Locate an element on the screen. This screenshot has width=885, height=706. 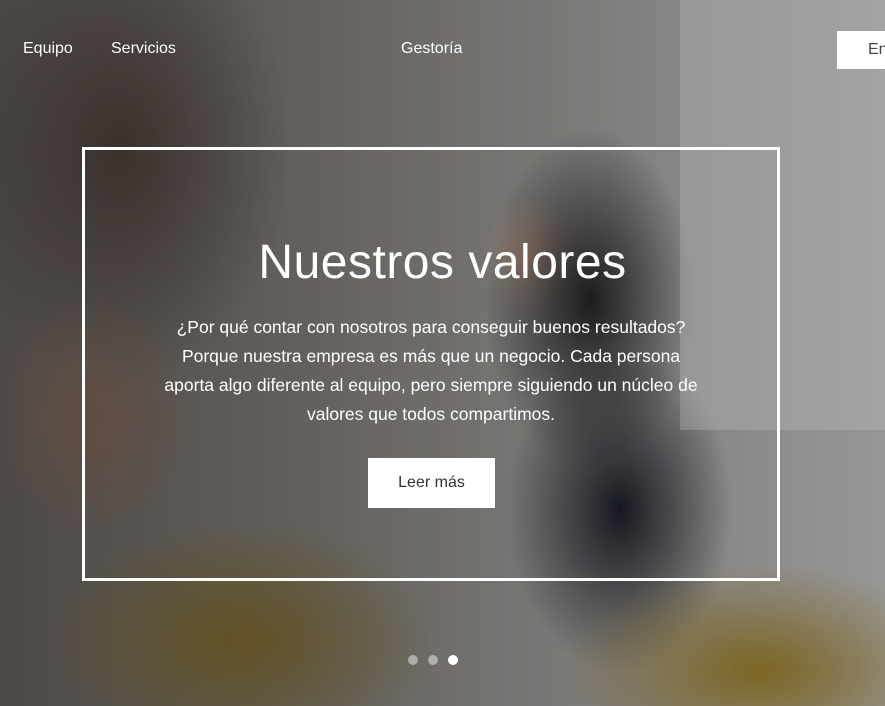
read-more-button: Leer más is located at coordinates (431, 483).